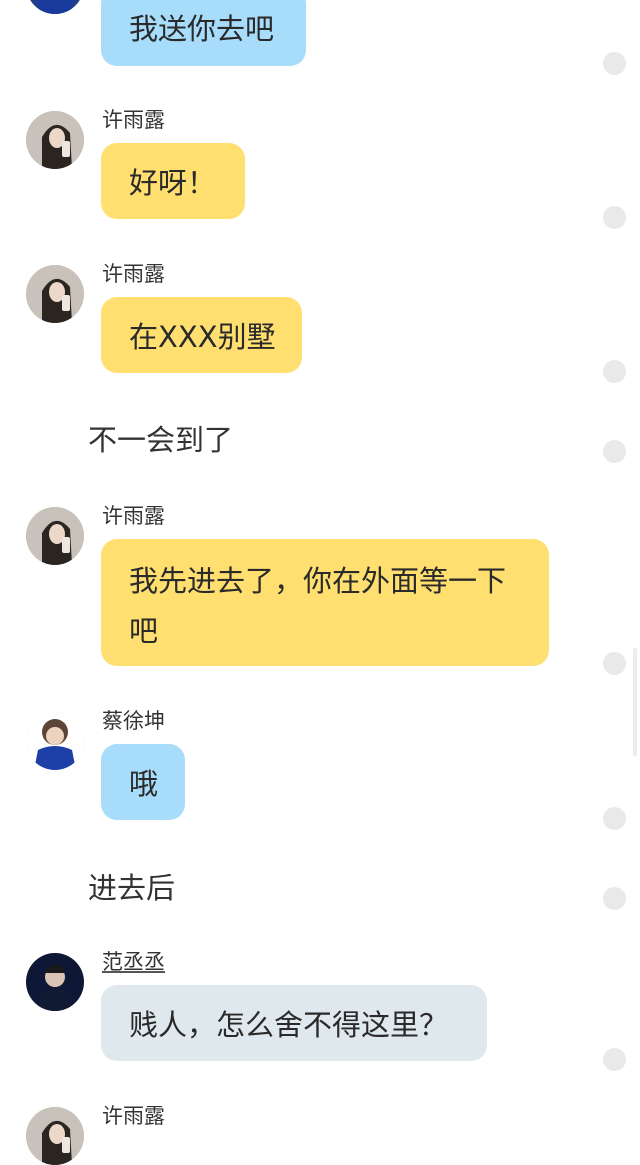 Image resolution: width=640 pixels, height=1165 pixels. Describe the element at coordinates (133, 721) in the screenshot. I see `sender-name: 蔡徐坤` at that location.